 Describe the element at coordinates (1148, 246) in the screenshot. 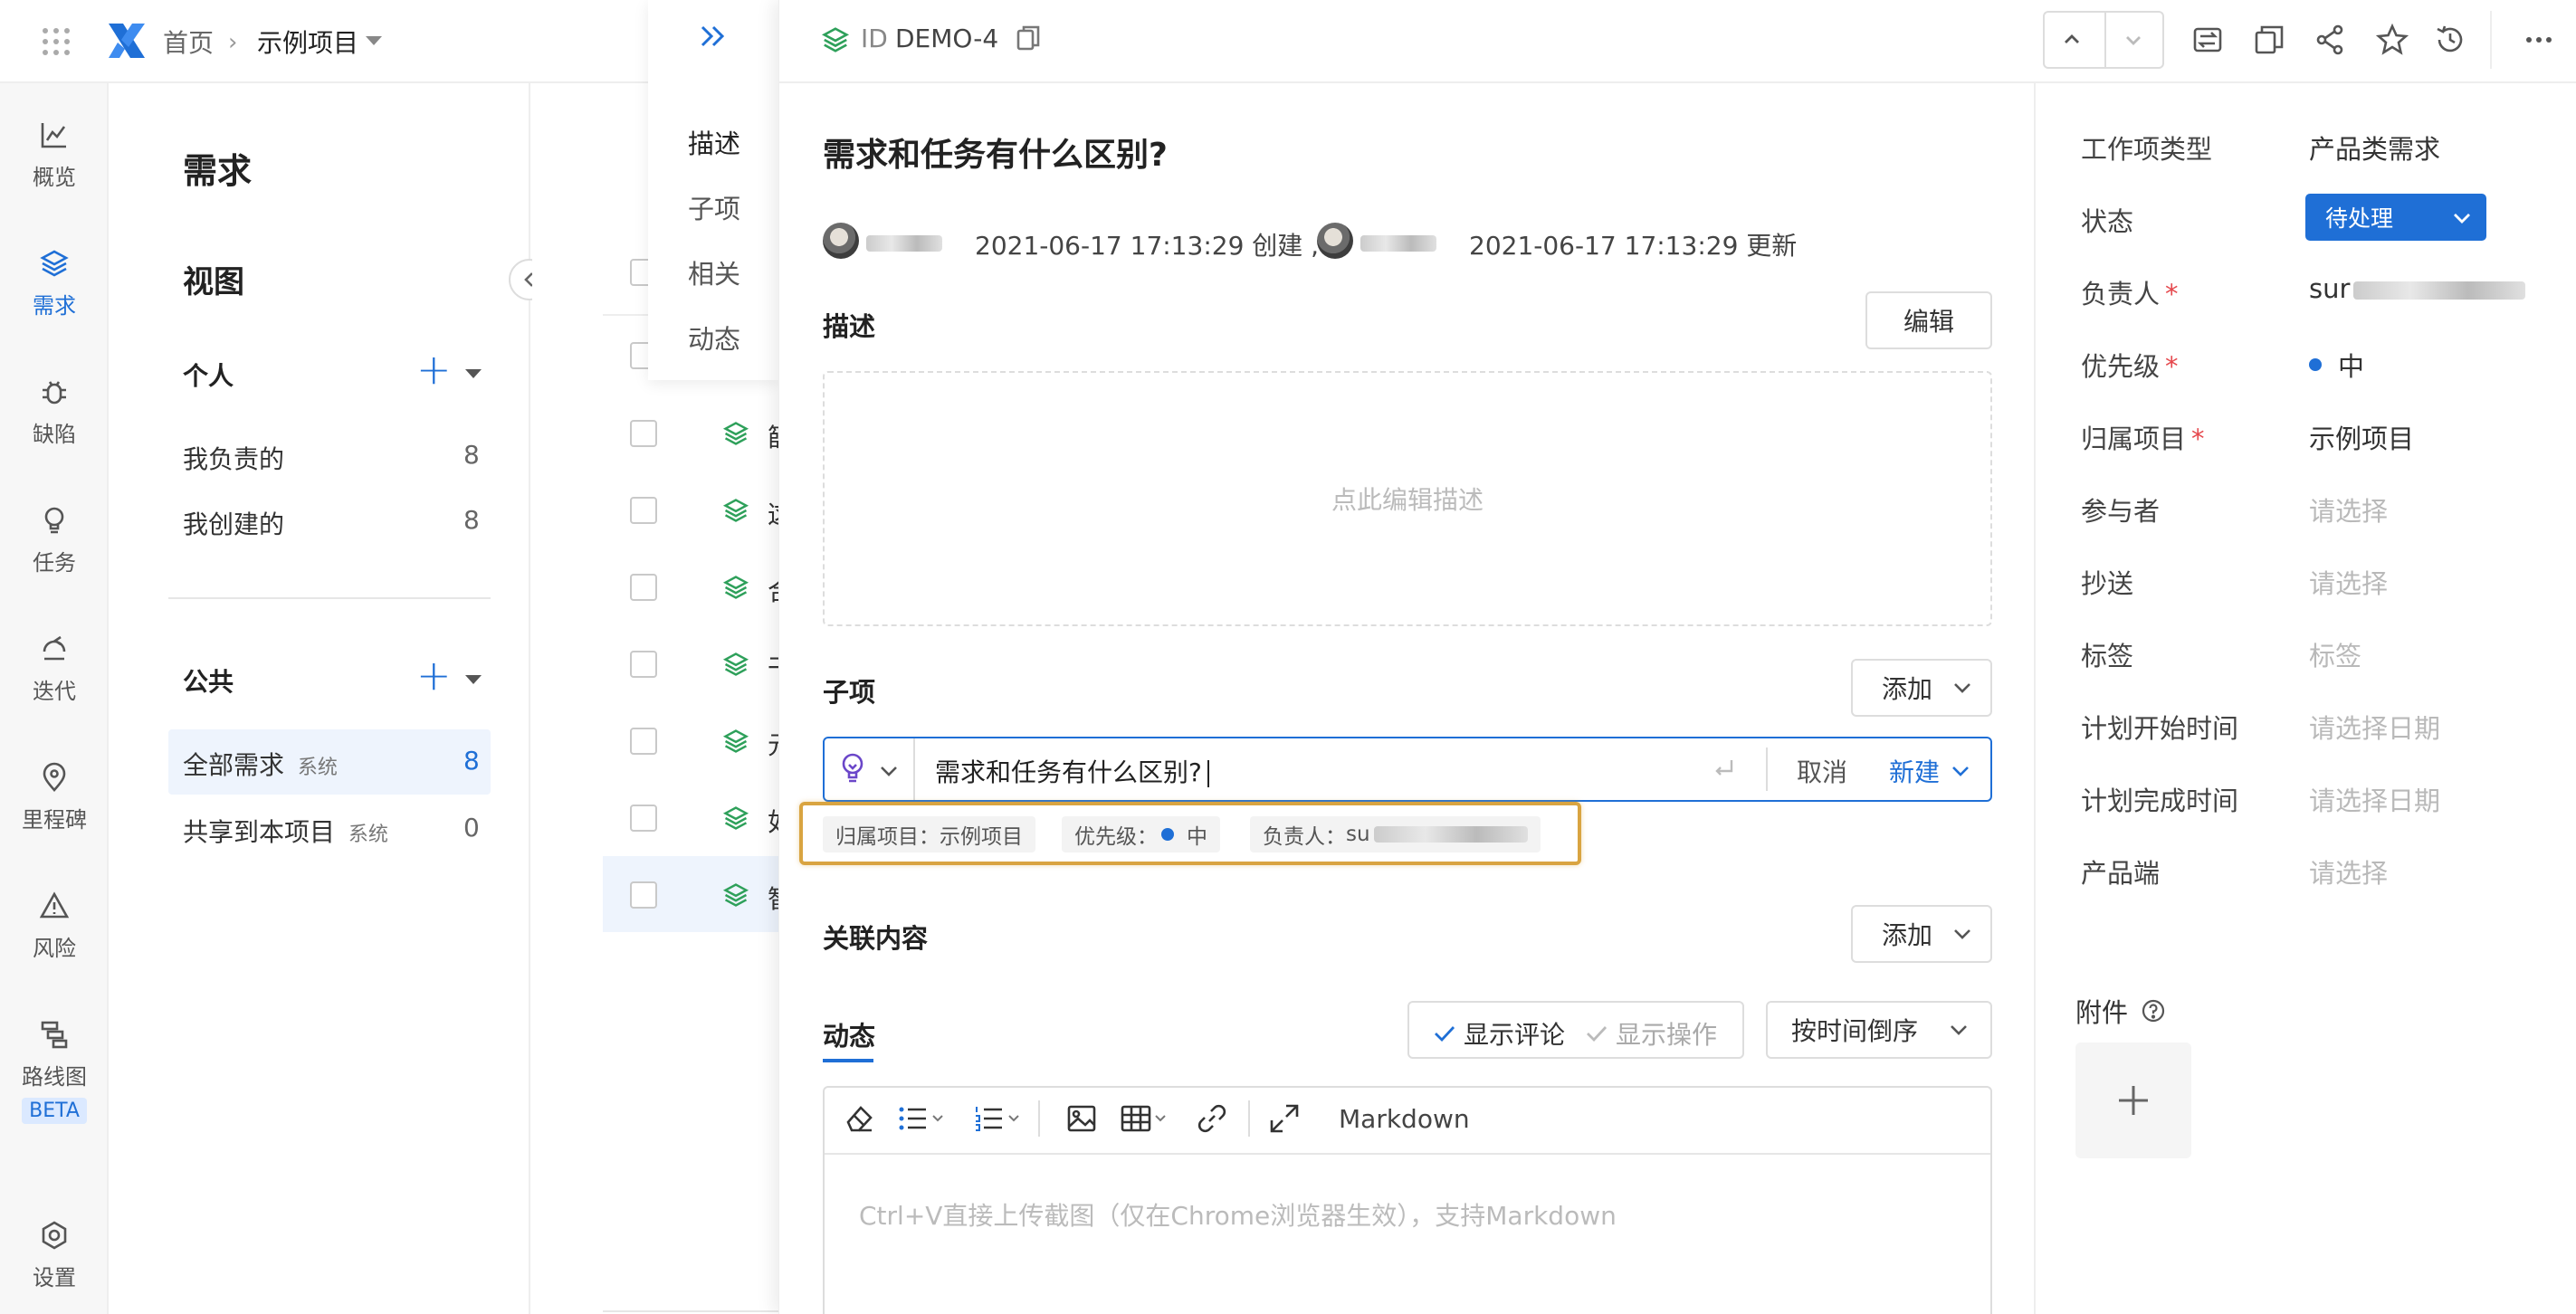

I see `created-timestamp: 2021-06-17 17:13:29 创建 ,` at that location.